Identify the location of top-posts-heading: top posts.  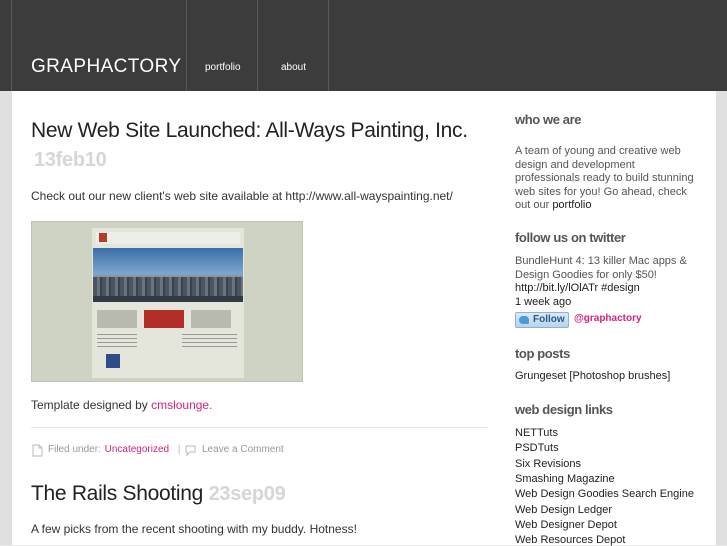
(542, 353).